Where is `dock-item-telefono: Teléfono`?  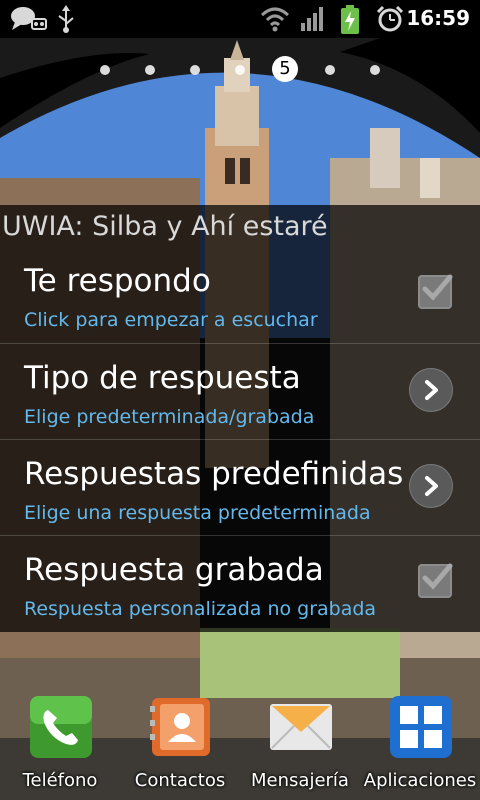 dock-item-telefono: Teléfono is located at coordinates (60, 746).